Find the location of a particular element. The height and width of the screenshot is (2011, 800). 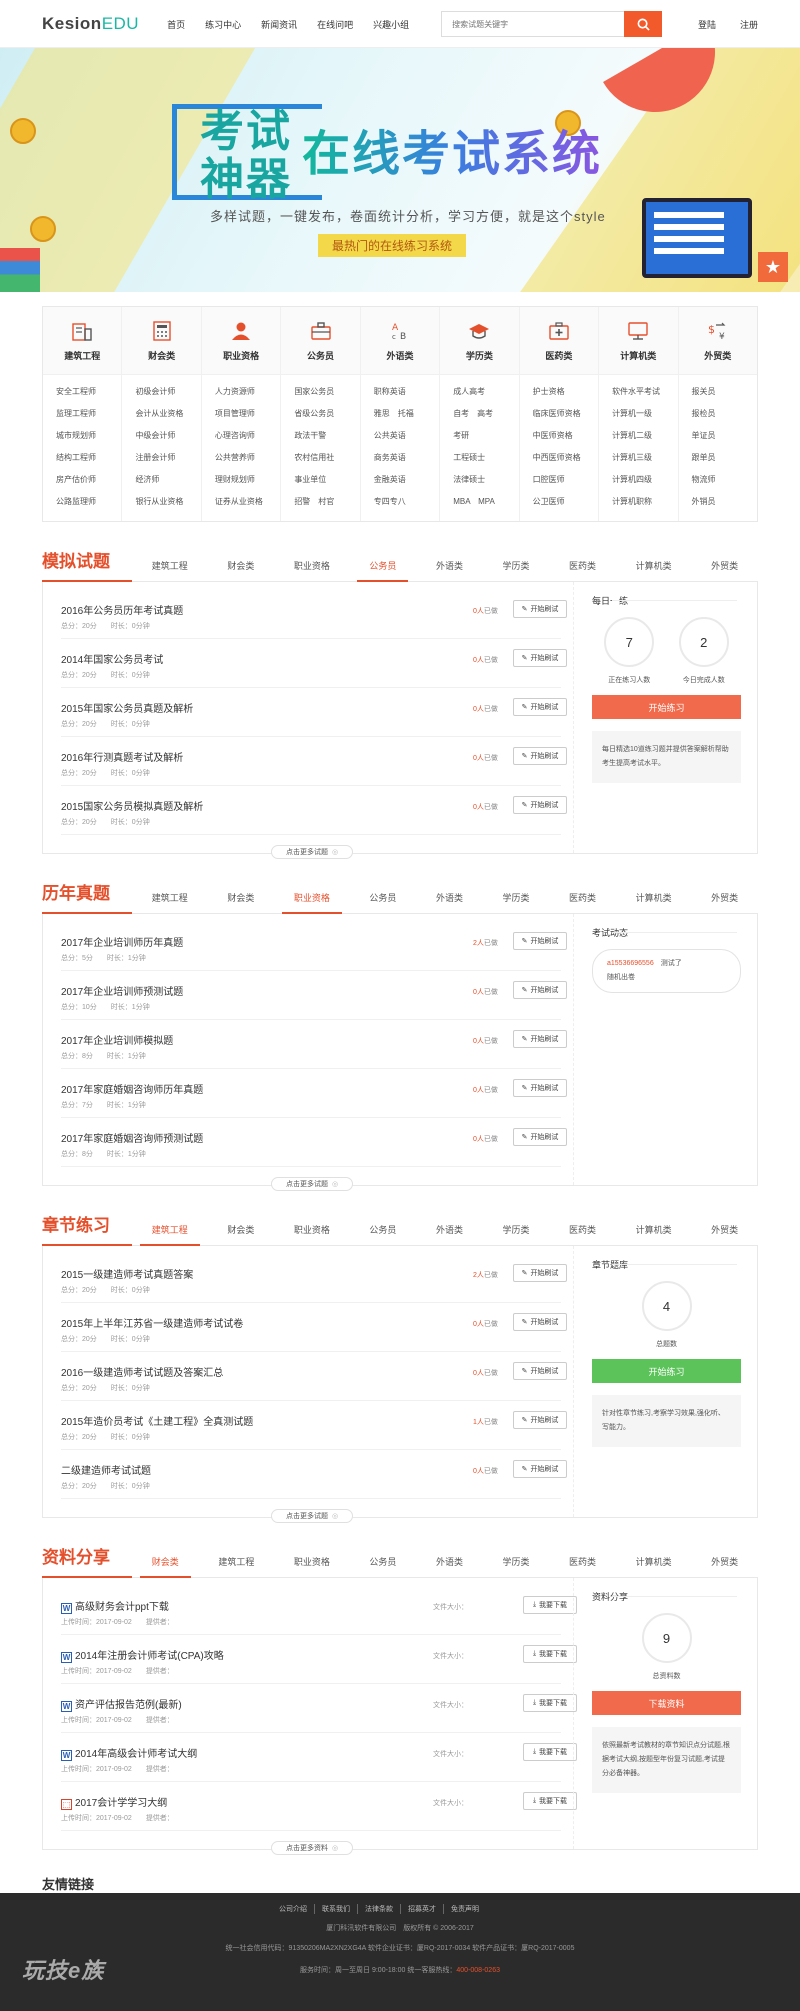

category-link: 计算机四级 is located at coordinates (644, 480).